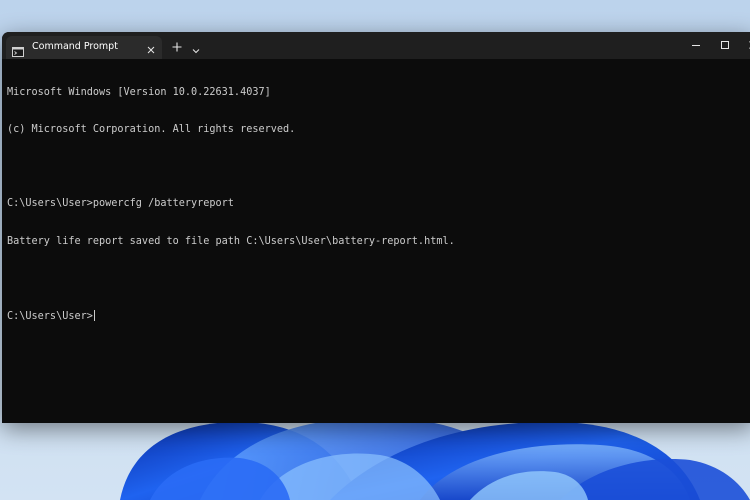 This screenshot has width=750, height=500. I want to click on title-bar: Command Prompt, so click(376, 45).